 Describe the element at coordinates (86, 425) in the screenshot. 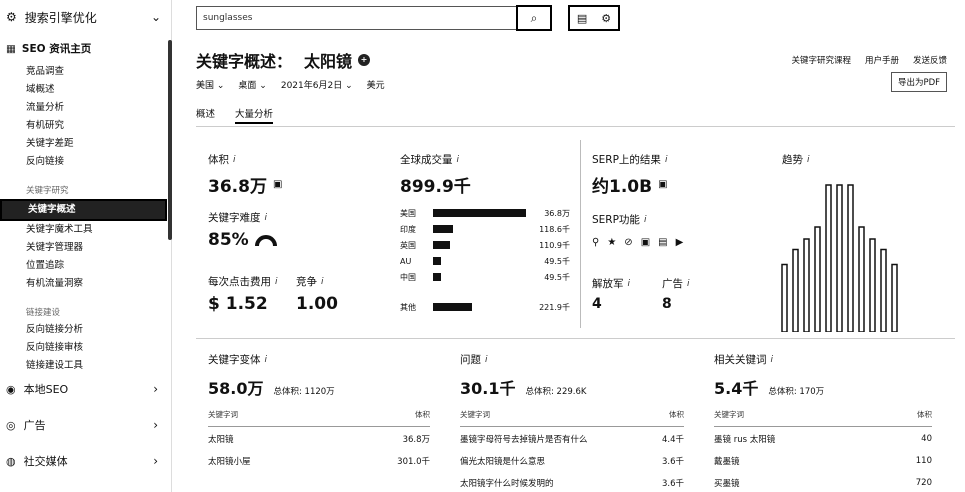

I see `sidebar-ads: ◎ 广告 ›` at that location.